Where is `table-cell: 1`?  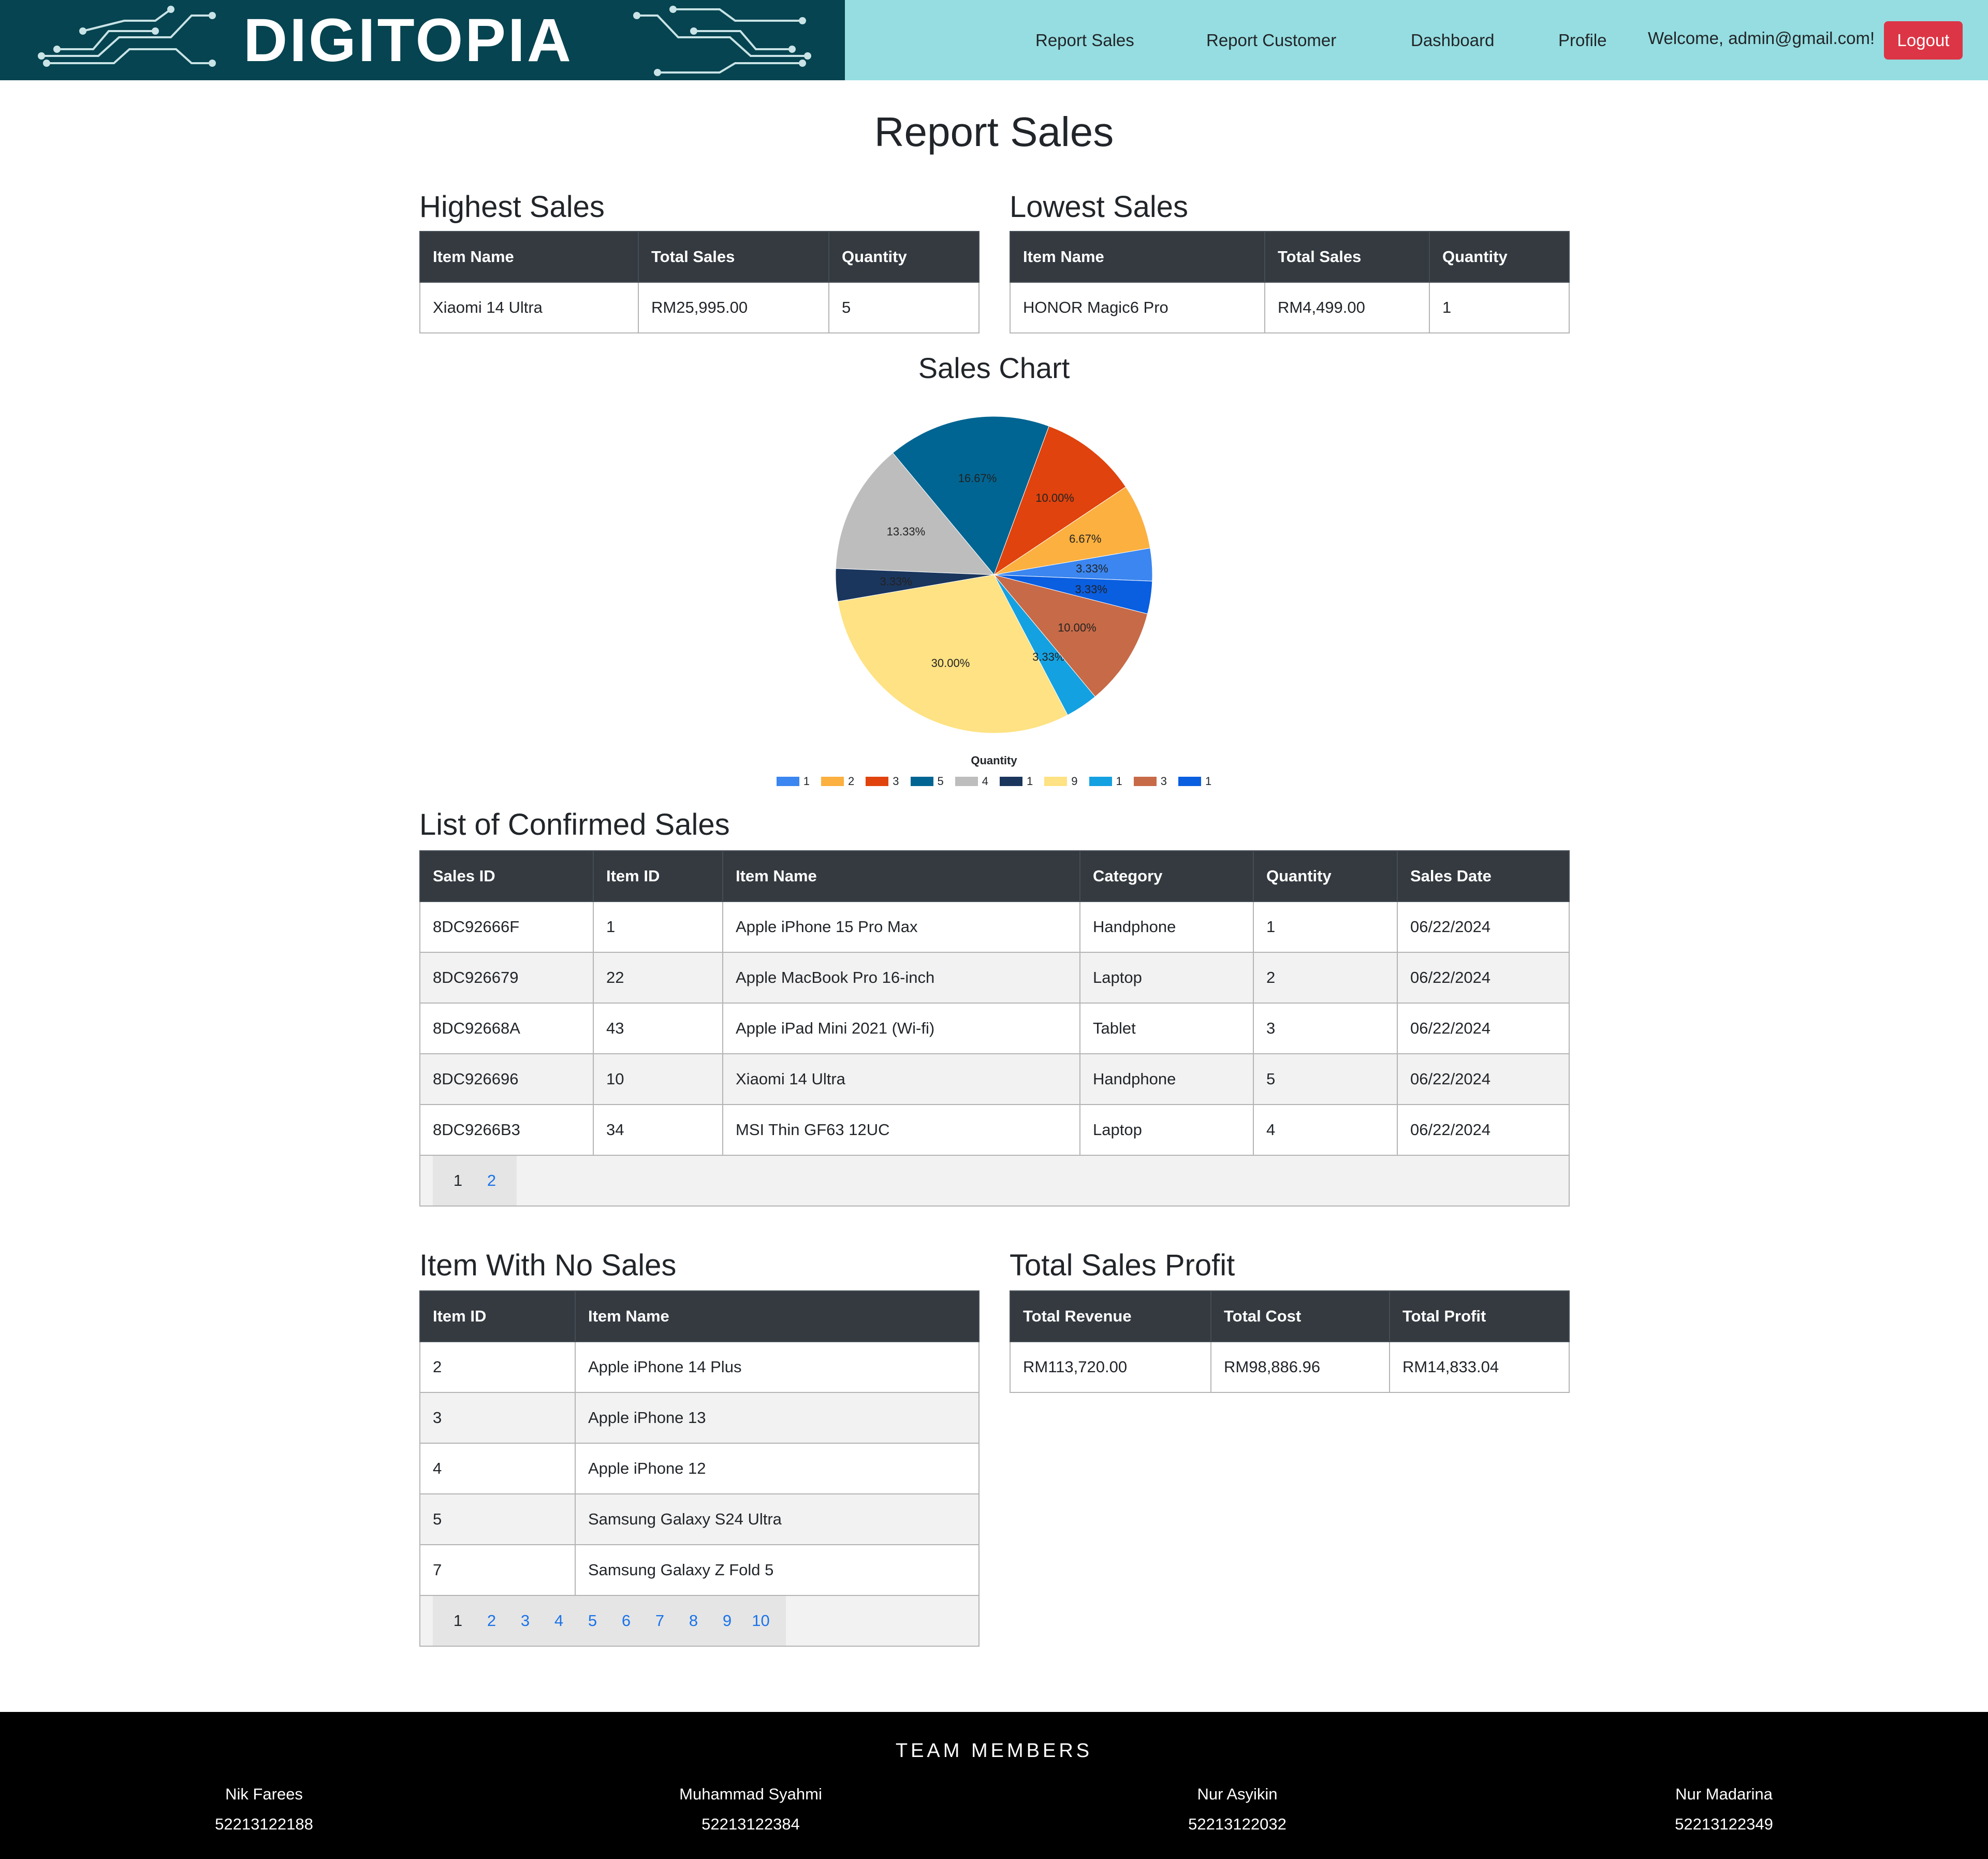 table-cell: 1 is located at coordinates (1325, 927).